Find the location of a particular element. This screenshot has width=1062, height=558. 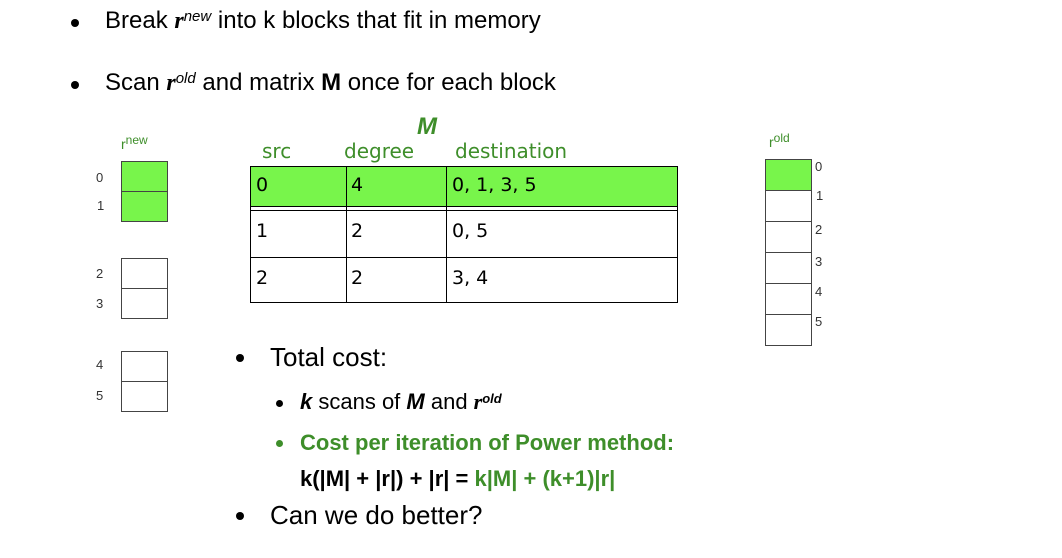

matrix-title: M is located at coordinates (427, 126).